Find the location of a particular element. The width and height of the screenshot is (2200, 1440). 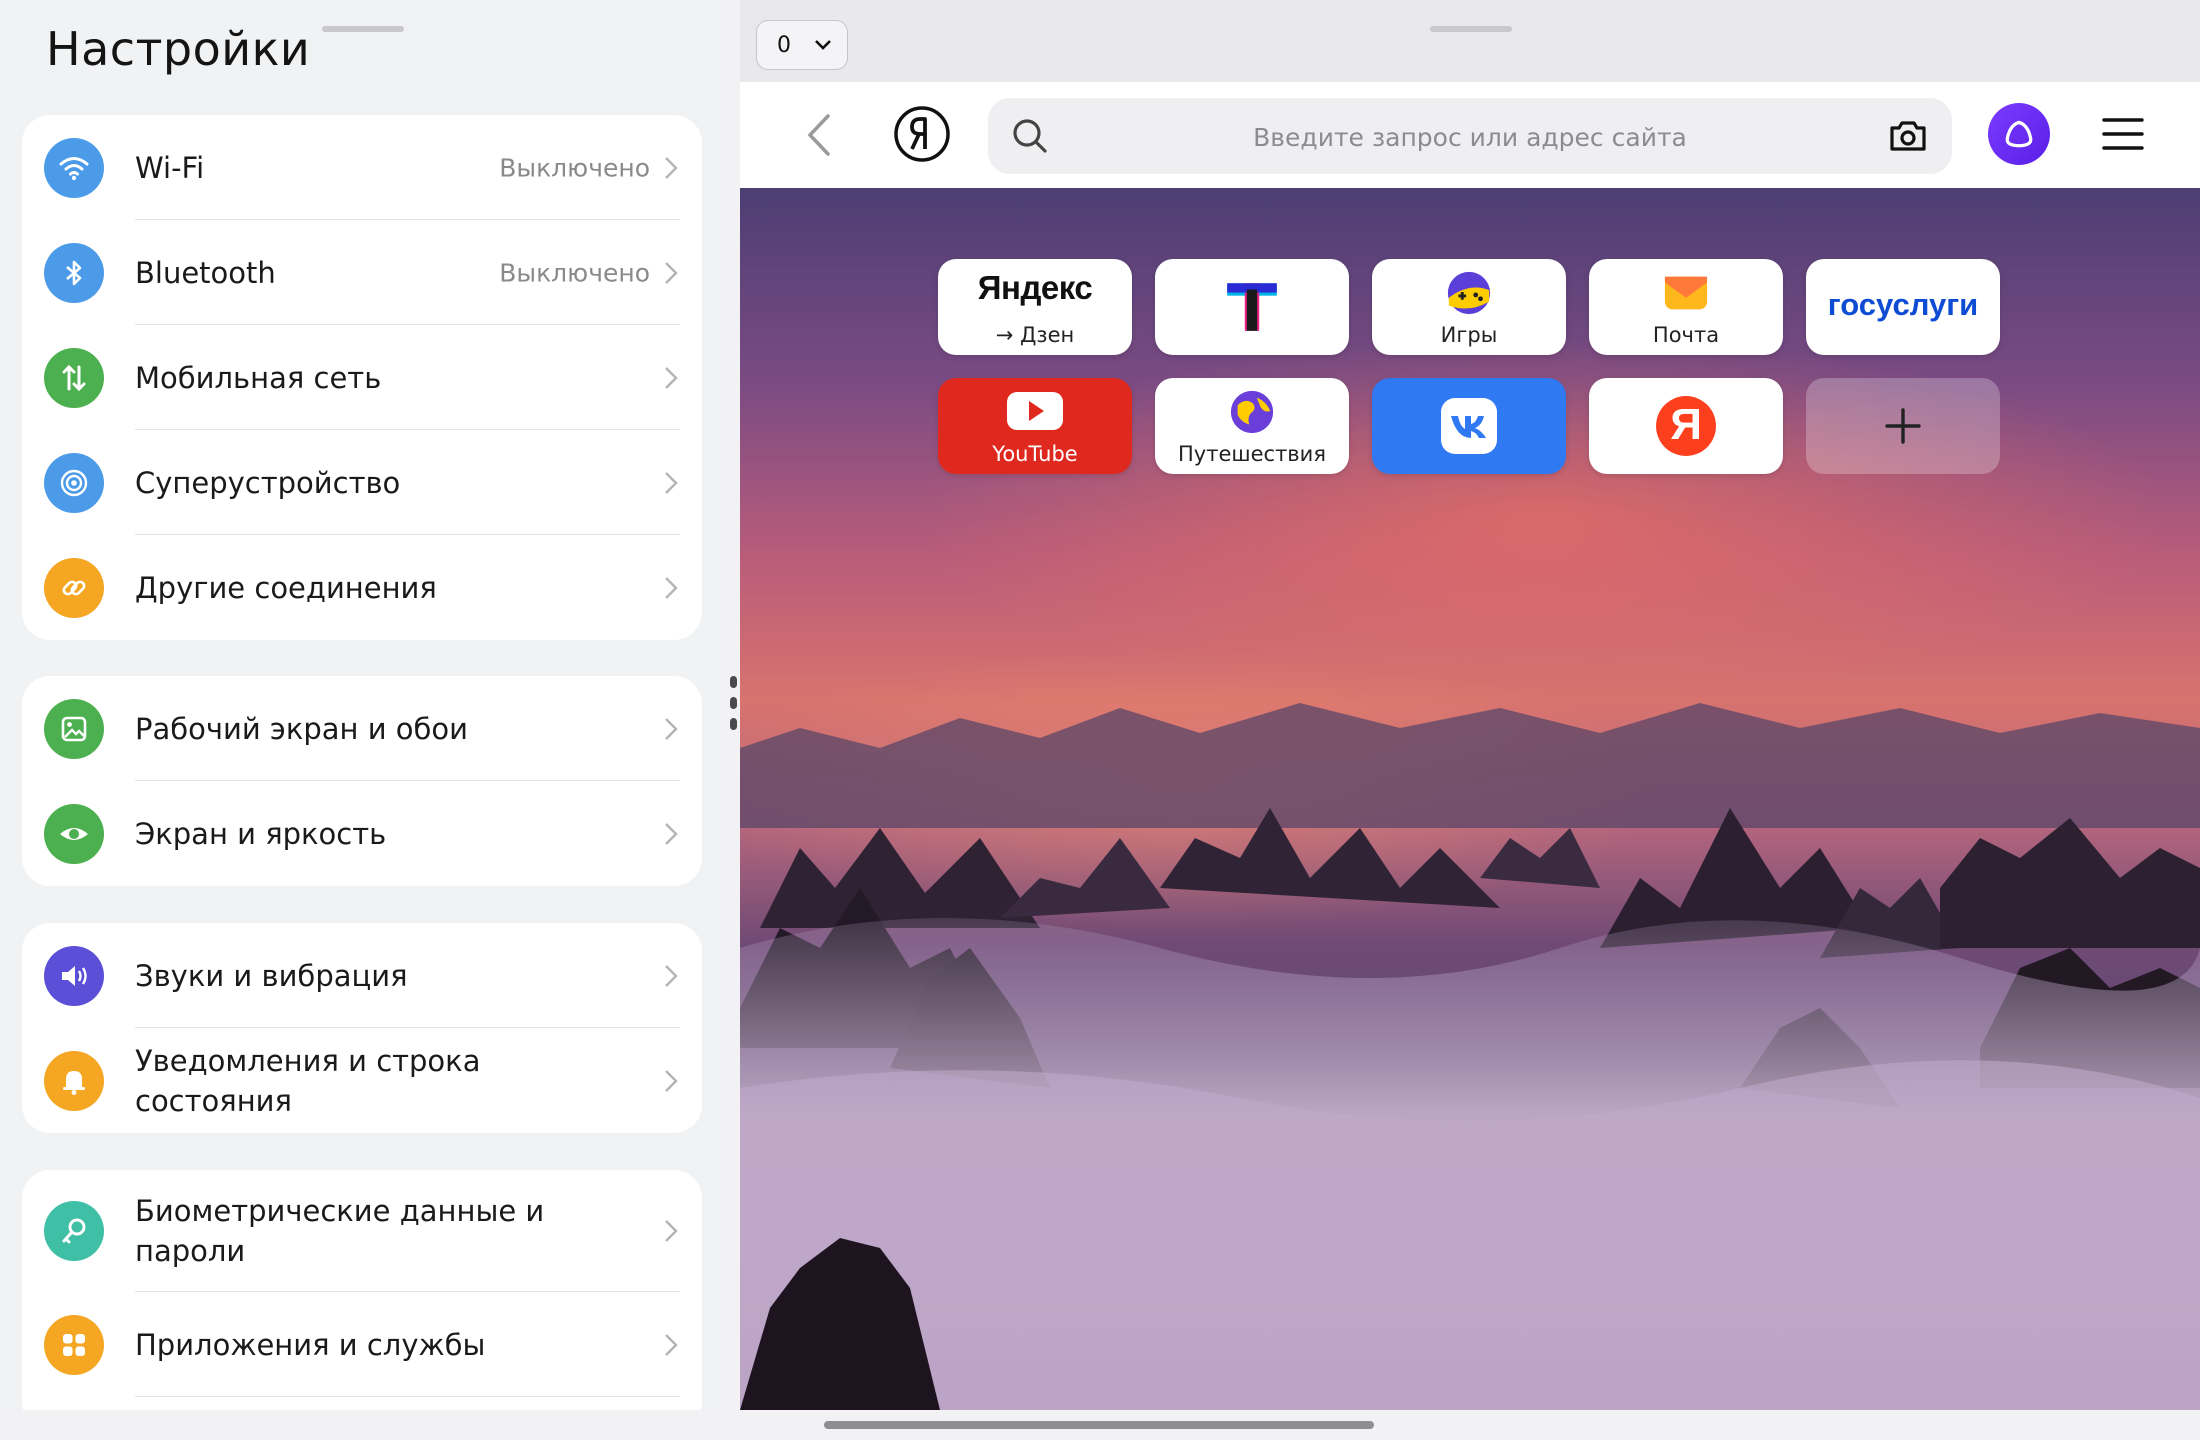

tile-youtube: YouTube is located at coordinates (1035, 426).